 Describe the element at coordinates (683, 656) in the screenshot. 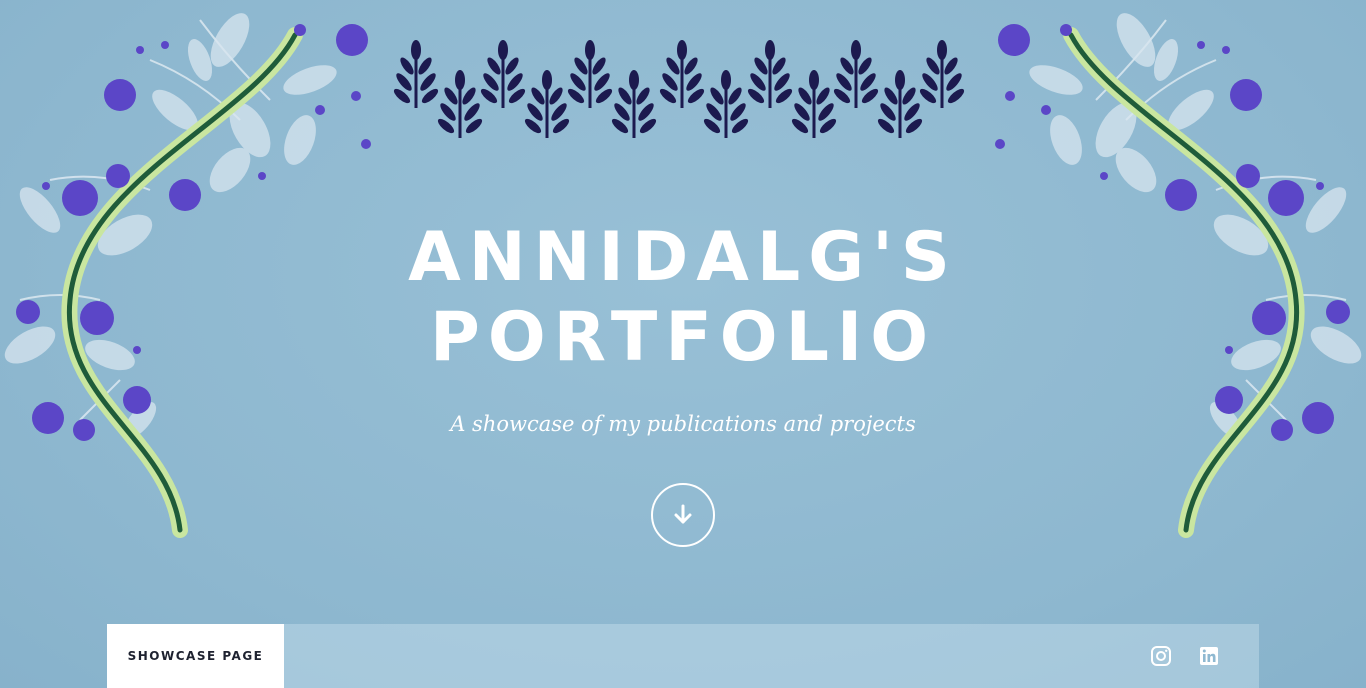

I see `bottom-navbar: SHOWCASE PAGE` at that location.